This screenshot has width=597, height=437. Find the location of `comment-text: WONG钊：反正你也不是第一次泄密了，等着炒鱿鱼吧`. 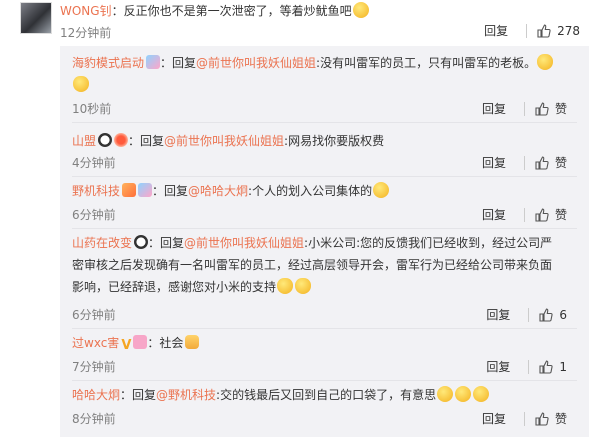

comment-text: WONG钊：反正你也不是第一次泄密了，等着炒鱿鱼吧 is located at coordinates (215, 10).